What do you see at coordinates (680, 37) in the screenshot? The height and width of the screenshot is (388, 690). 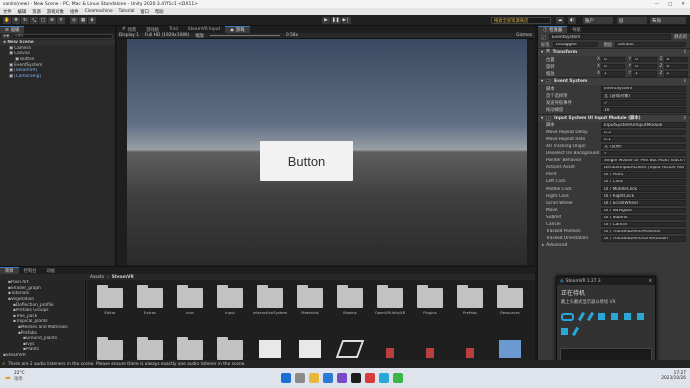 I see `static-toggle: 静态的` at bounding box center [680, 37].